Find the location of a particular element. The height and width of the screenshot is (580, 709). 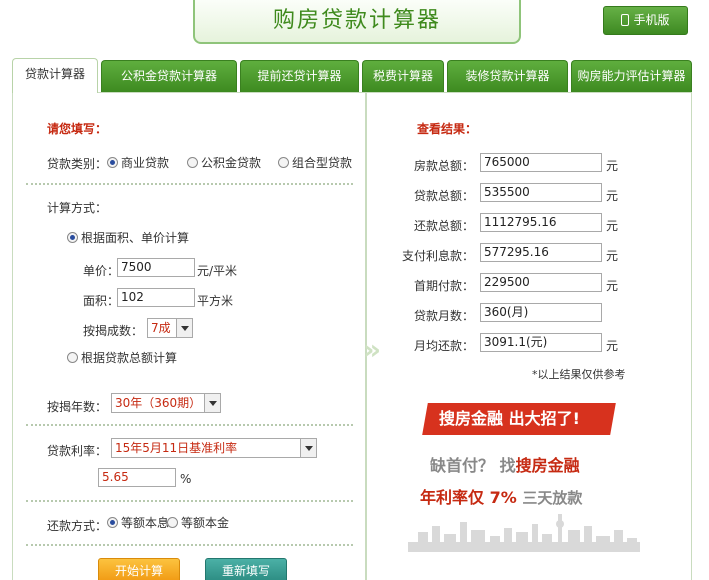

ratio-select-value: 7成 is located at coordinates (161, 328).